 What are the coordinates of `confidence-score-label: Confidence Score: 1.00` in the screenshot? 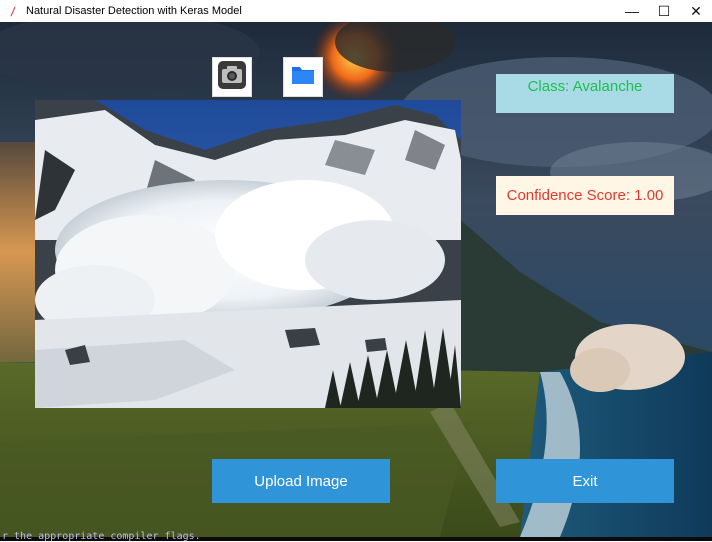 It's located at (585, 195).